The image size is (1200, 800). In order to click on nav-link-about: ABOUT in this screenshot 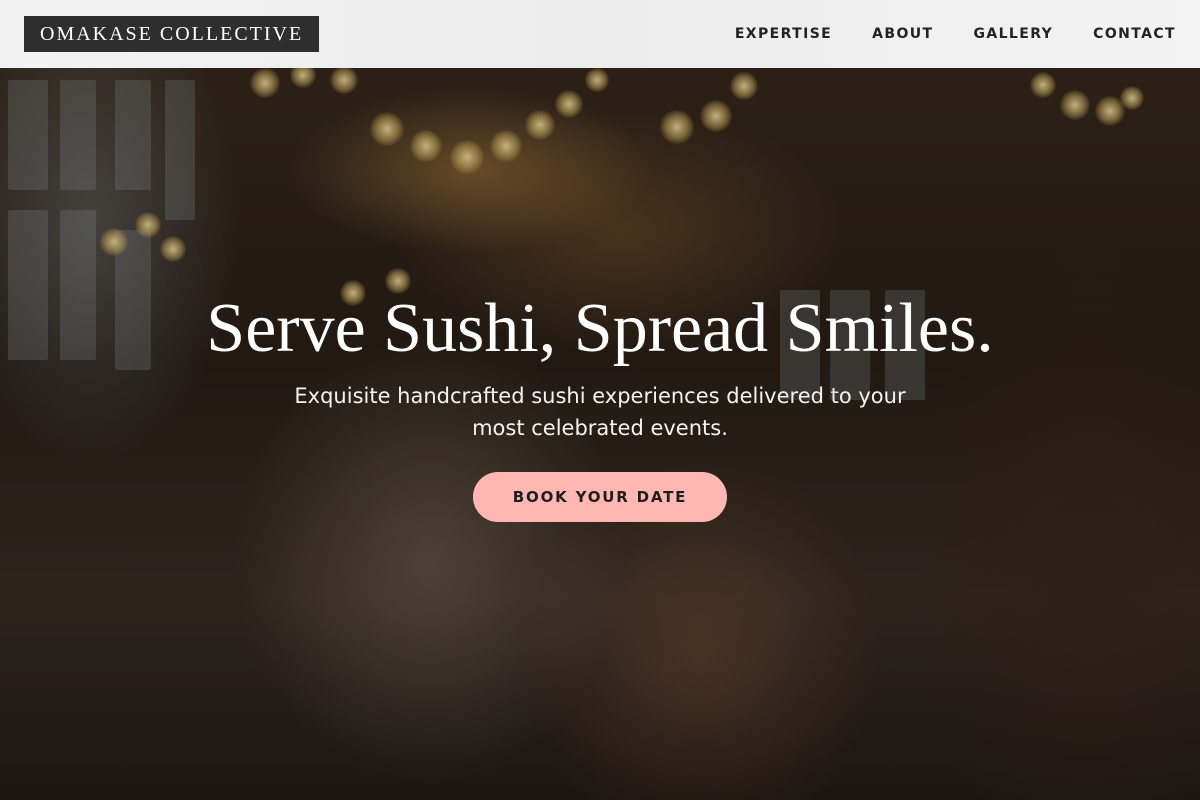, I will do `click(902, 34)`.